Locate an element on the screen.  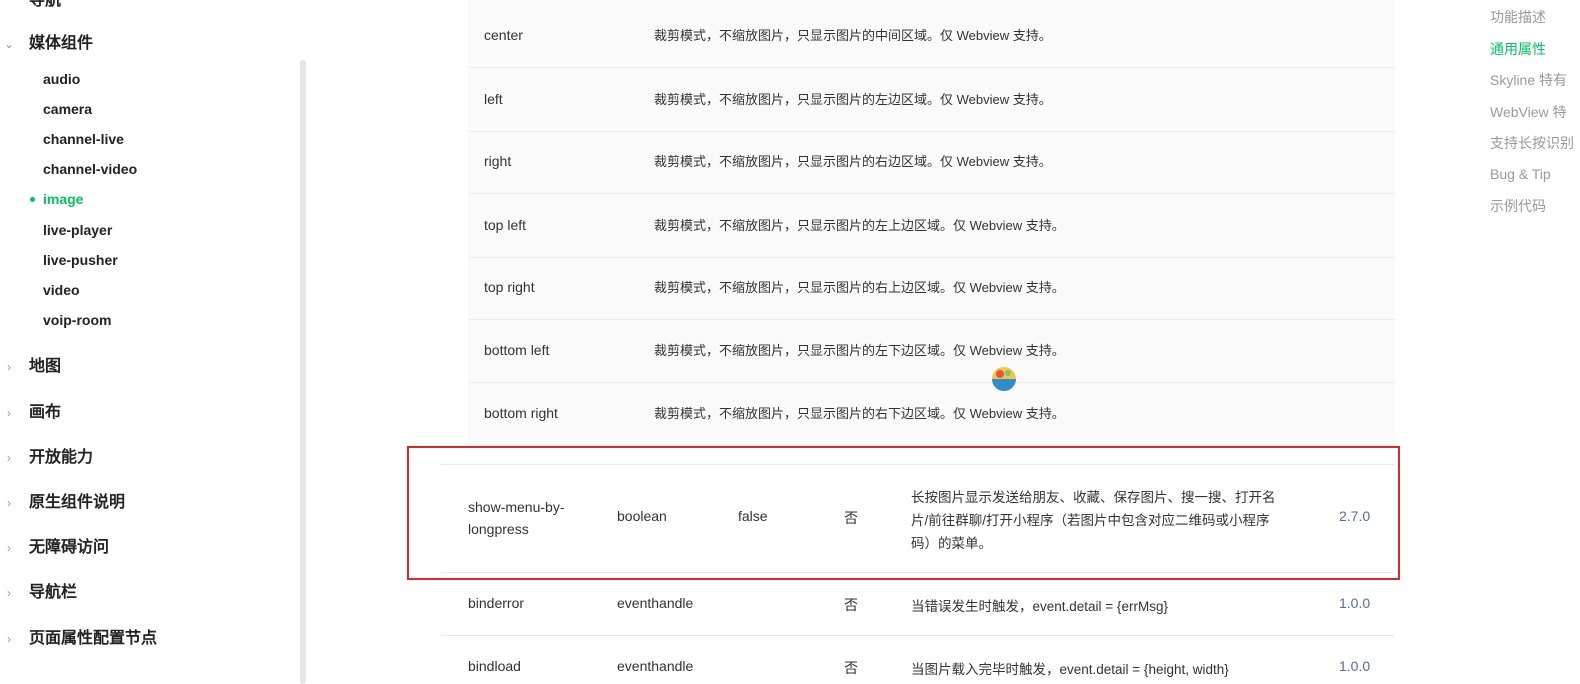
mode-value: right is located at coordinates (498, 161).